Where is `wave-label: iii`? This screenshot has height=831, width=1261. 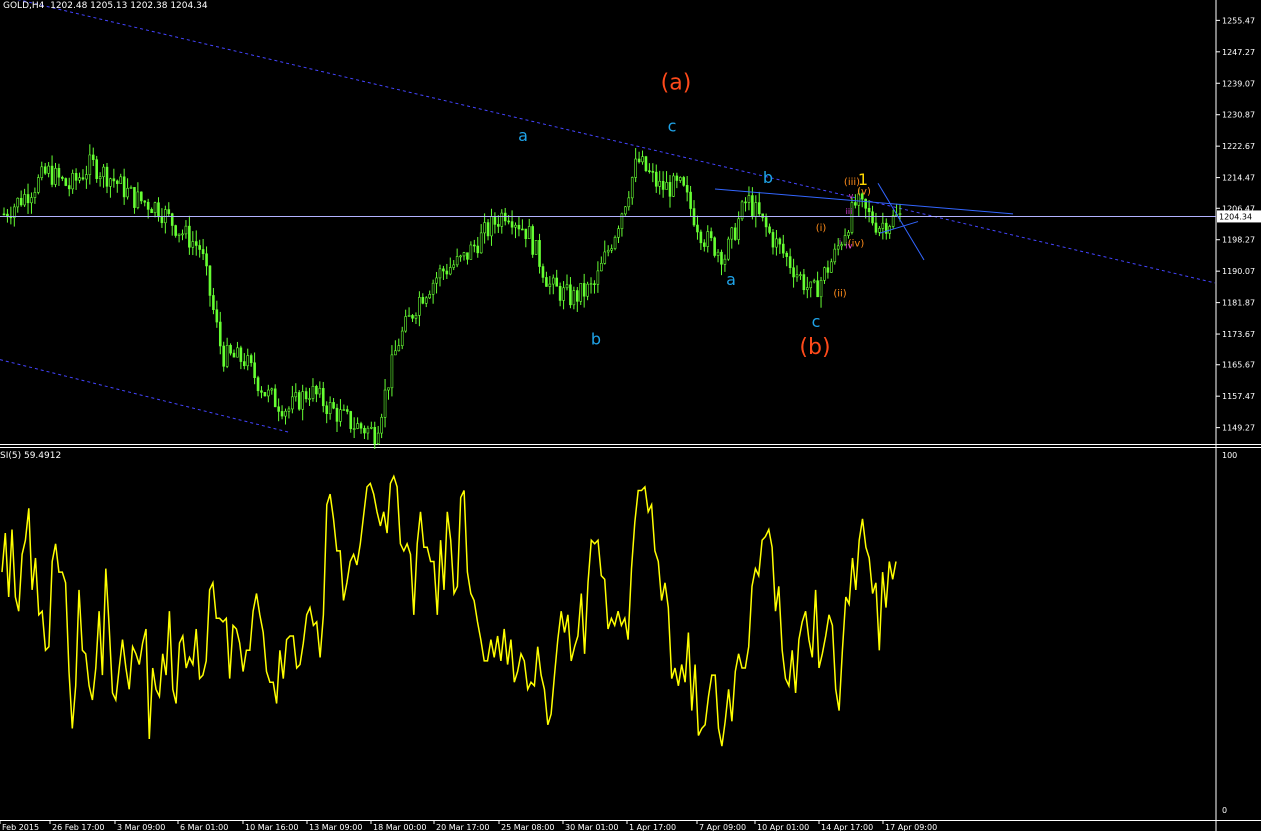
wave-label: iii is located at coordinates (849, 211).